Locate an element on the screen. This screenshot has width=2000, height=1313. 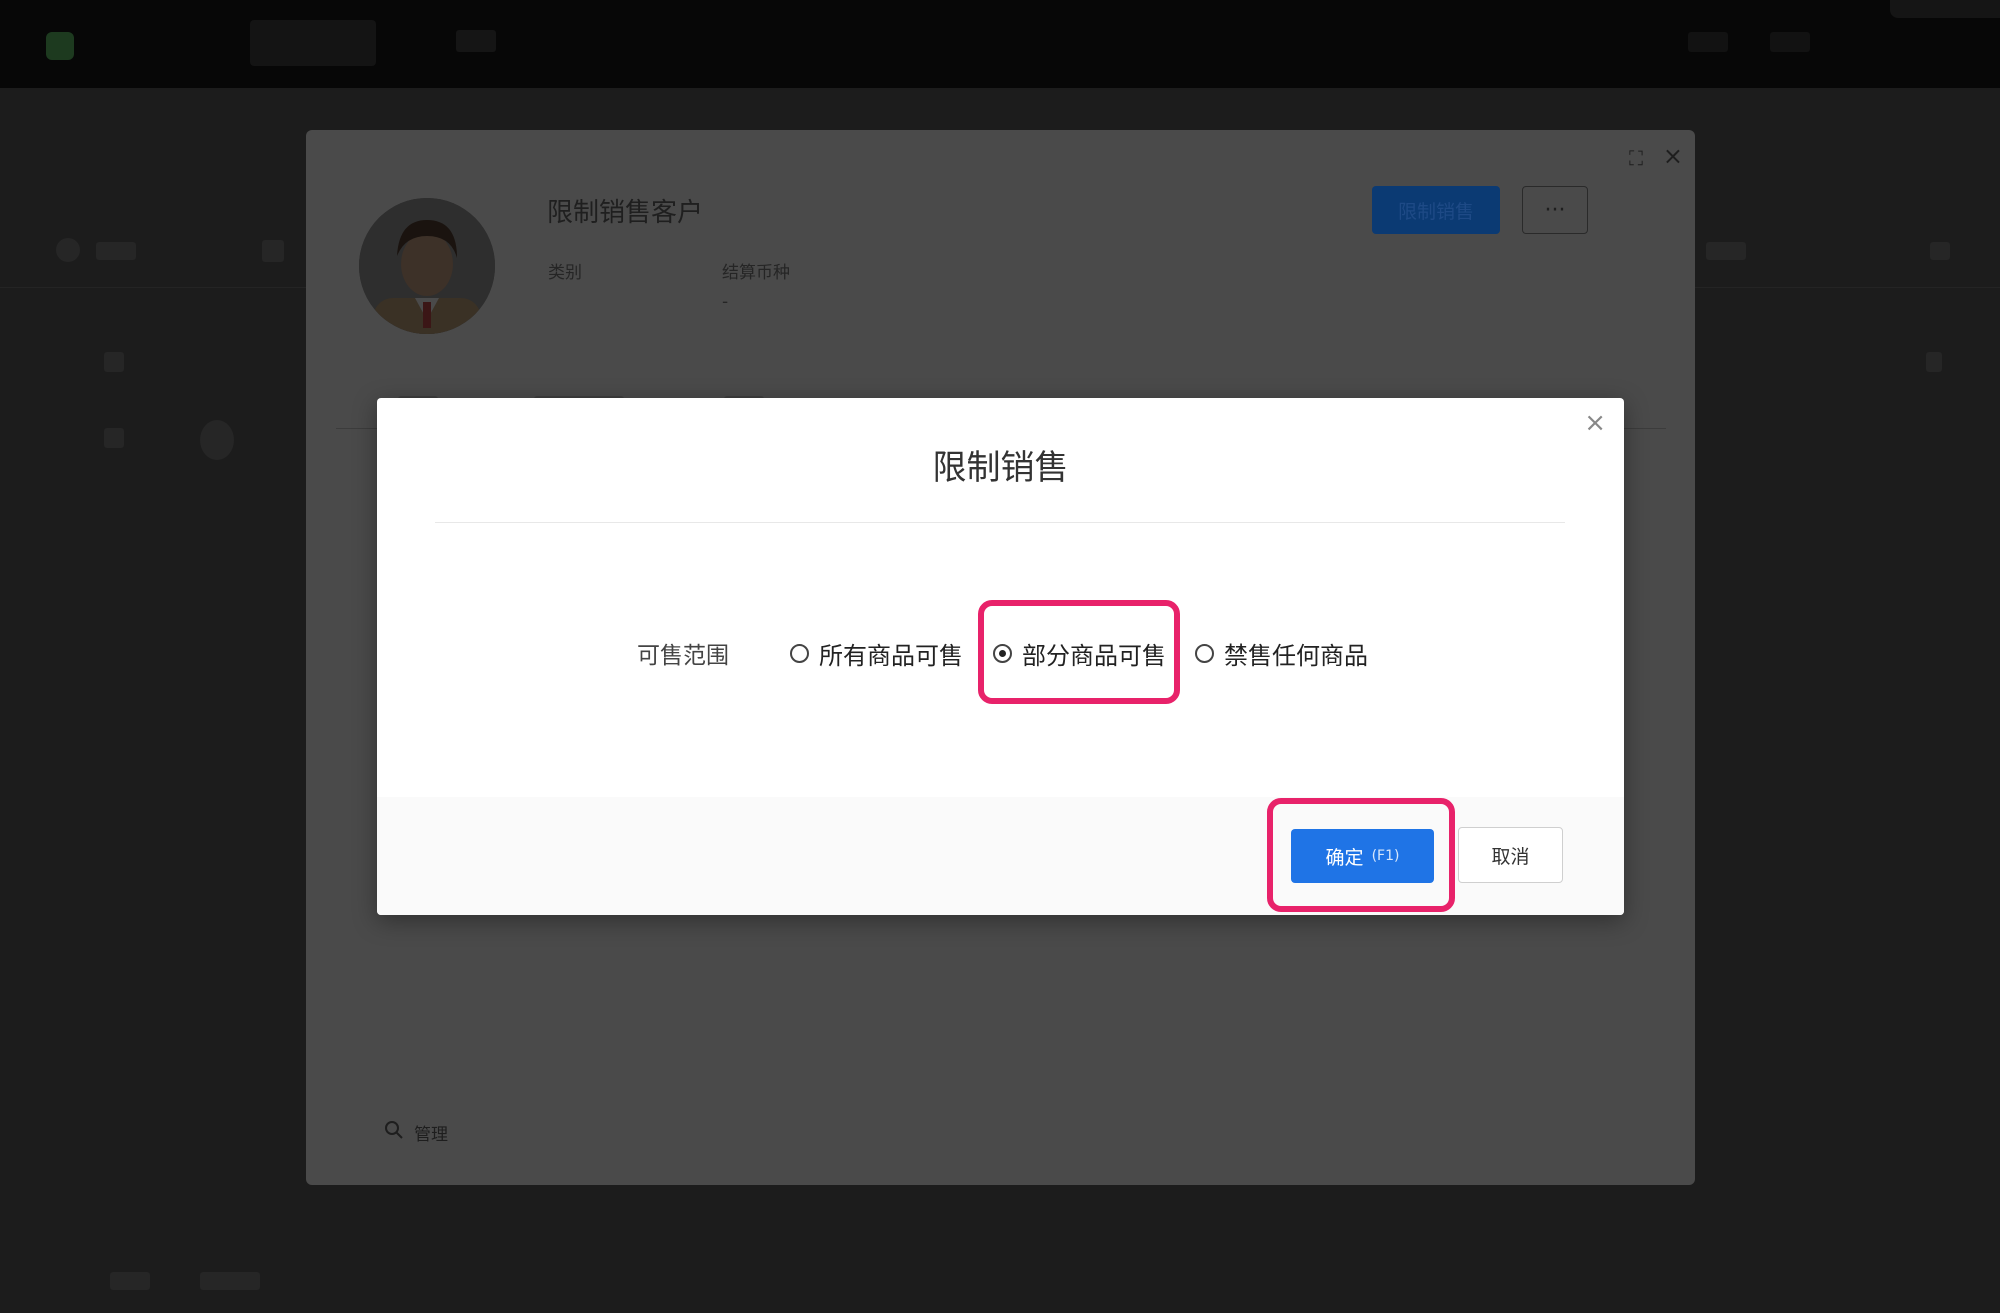
search-icon is located at coordinates (394, 1130).